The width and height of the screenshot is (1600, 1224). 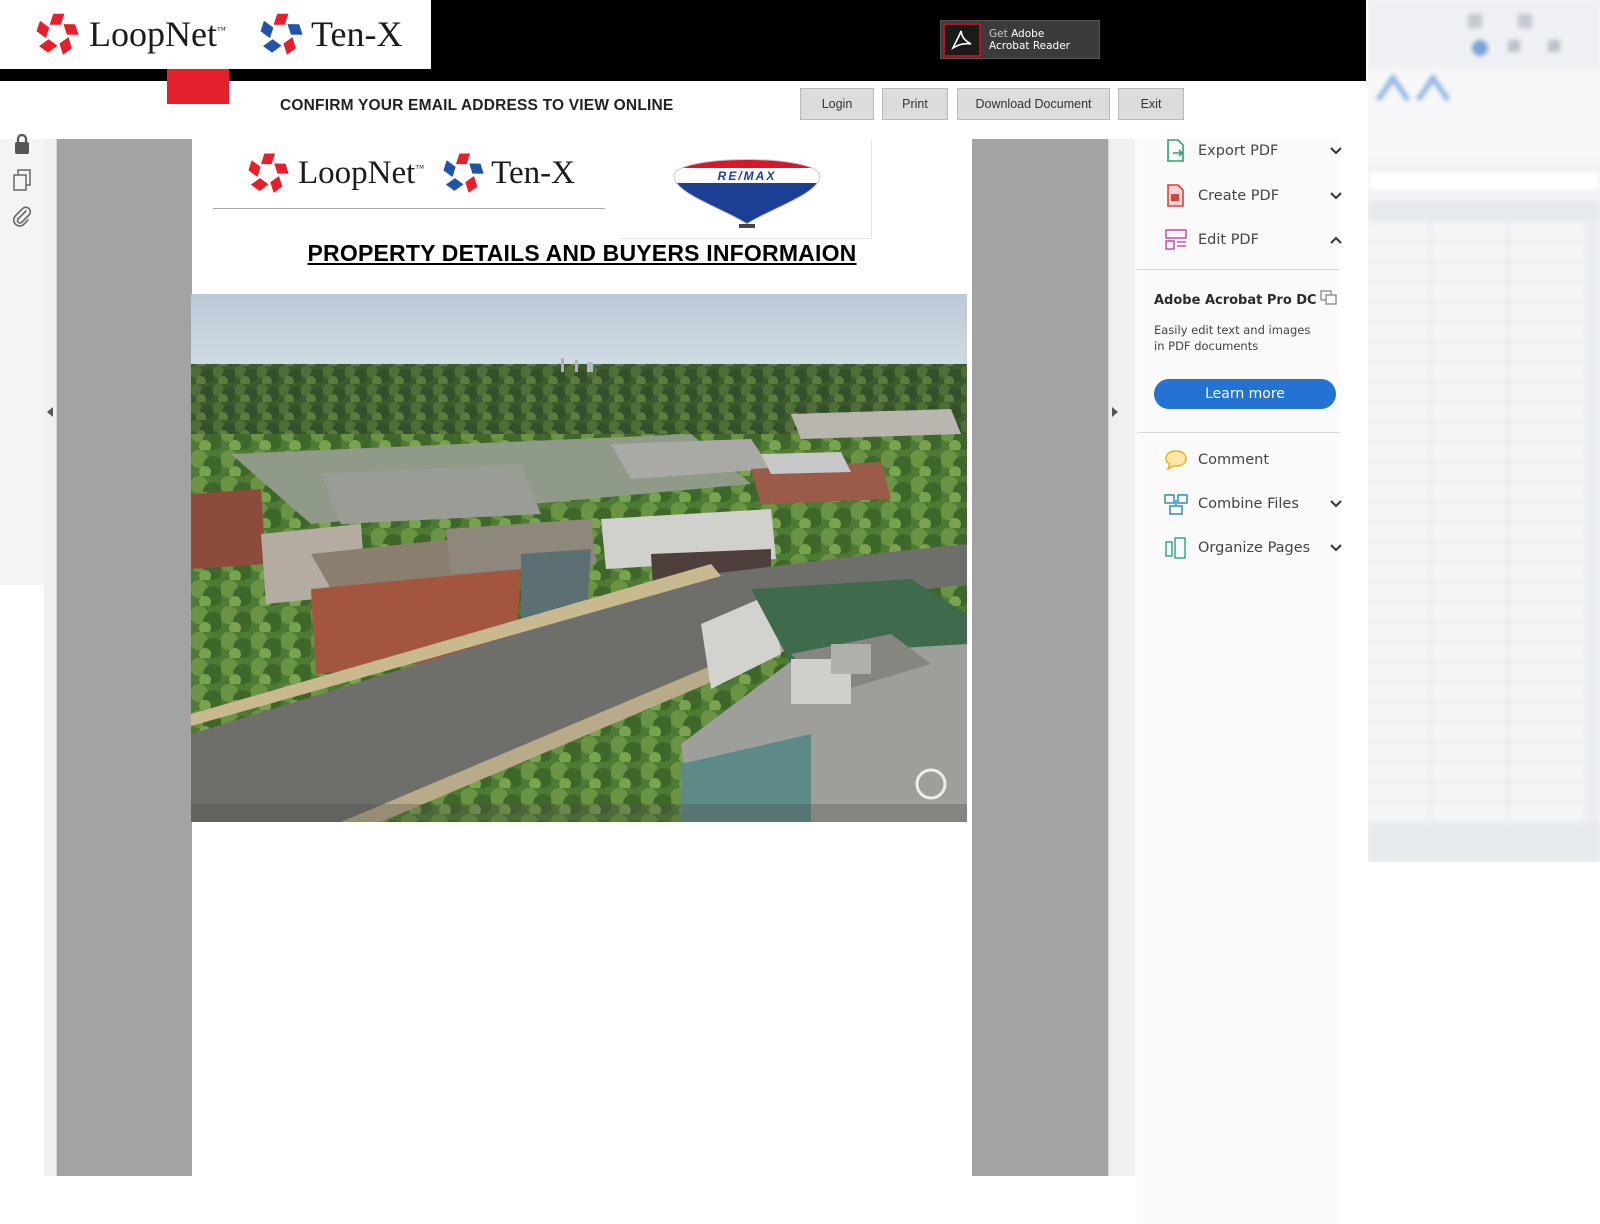 I want to click on organize-pages-icon, so click(x=1176, y=548).